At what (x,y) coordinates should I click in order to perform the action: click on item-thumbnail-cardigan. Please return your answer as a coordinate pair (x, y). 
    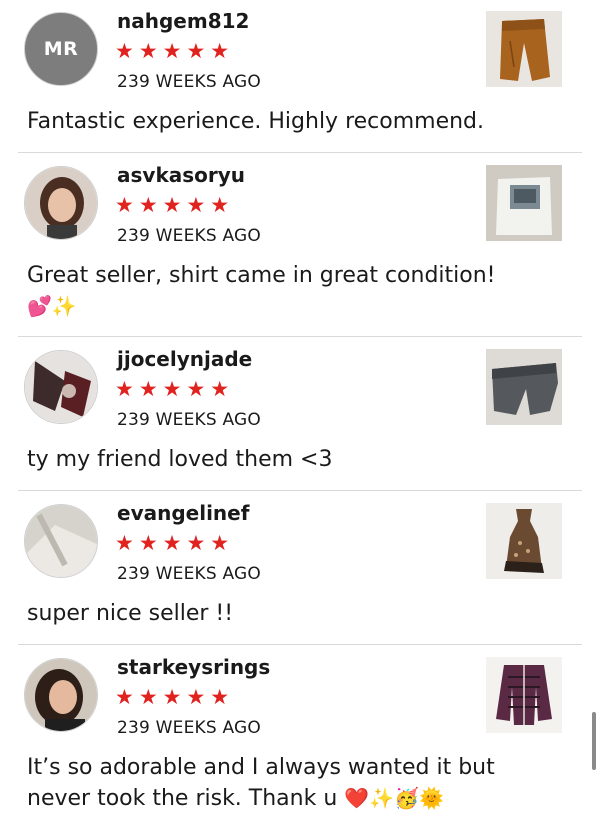
    Looking at the image, I should click on (524, 695).